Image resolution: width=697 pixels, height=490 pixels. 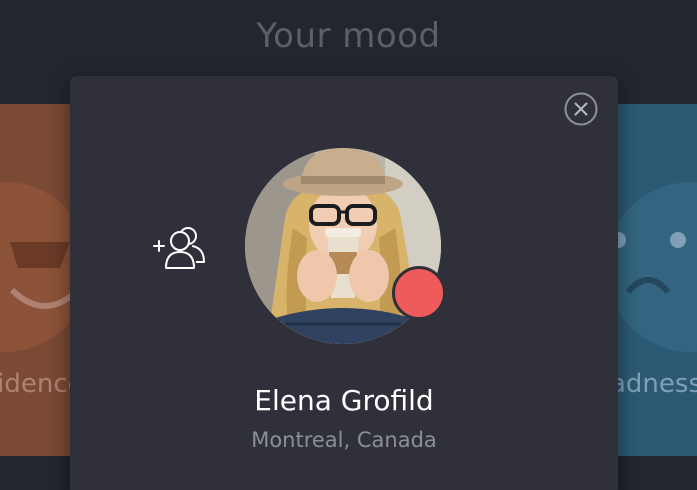 I want to click on profile-location: Montreal, Canada, so click(x=344, y=440).